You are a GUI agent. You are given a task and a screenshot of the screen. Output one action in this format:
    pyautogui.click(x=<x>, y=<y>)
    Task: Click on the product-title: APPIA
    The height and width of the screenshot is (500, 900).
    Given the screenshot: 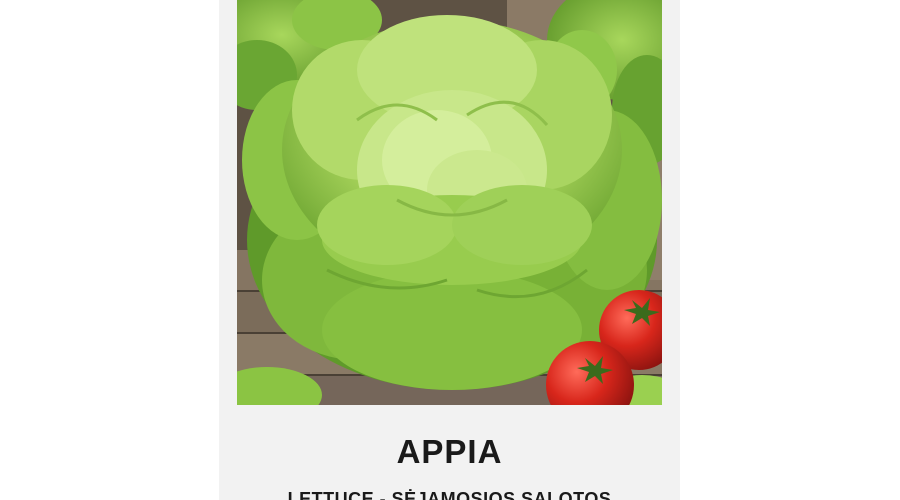 What is the action you would take?
    pyautogui.click(x=449, y=451)
    